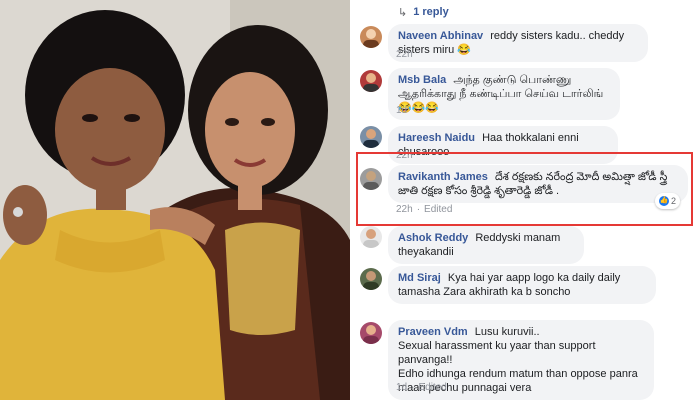 This screenshot has height=400, width=700. I want to click on like-icon: 👍, so click(663, 201).